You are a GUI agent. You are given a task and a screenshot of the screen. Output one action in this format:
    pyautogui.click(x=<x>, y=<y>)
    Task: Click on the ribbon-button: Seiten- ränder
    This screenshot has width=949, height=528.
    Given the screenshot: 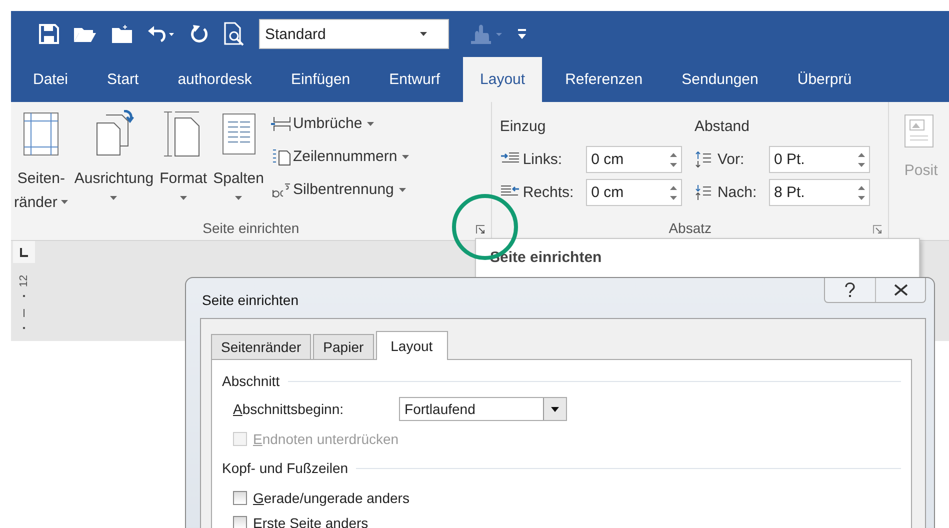 What is the action you would take?
    pyautogui.click(x=41, y=160)
    